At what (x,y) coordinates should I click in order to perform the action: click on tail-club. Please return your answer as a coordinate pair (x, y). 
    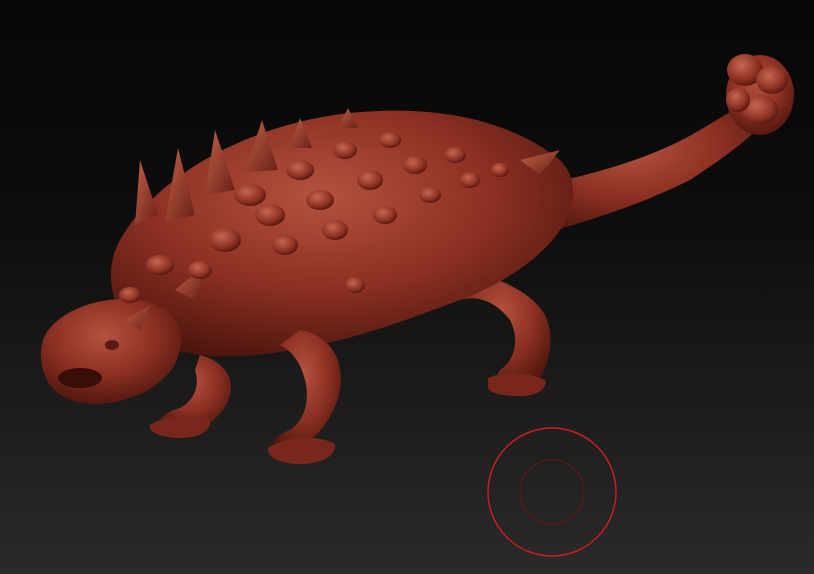
    Looking at the image, I should click on (760, 94).